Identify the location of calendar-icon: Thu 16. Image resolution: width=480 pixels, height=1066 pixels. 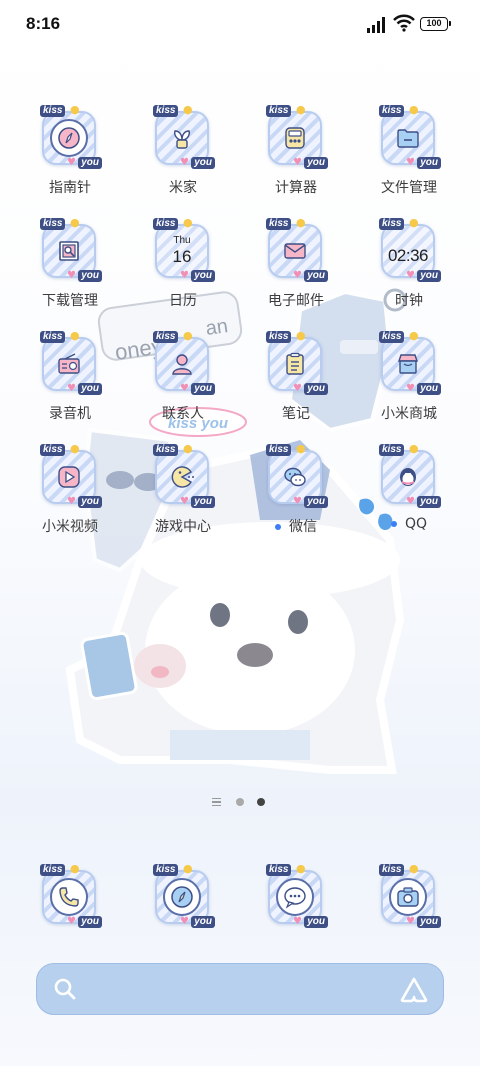
(182, 251).